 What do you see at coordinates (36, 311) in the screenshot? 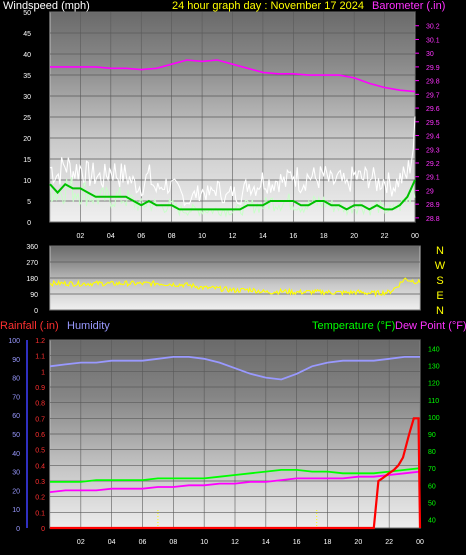
I see `direction-tick-label: 0` at bounding box center [36, 311].